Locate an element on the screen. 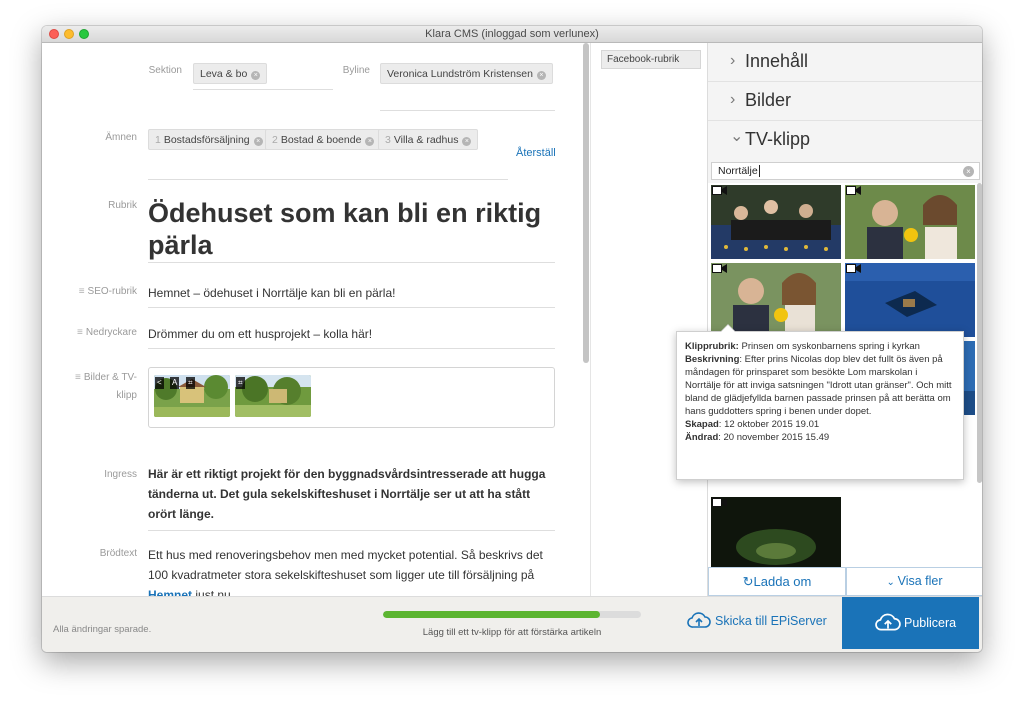 This screenshot has width=1024, height=715. amnen-label: Ämnen is located at coordinates (121, 137).